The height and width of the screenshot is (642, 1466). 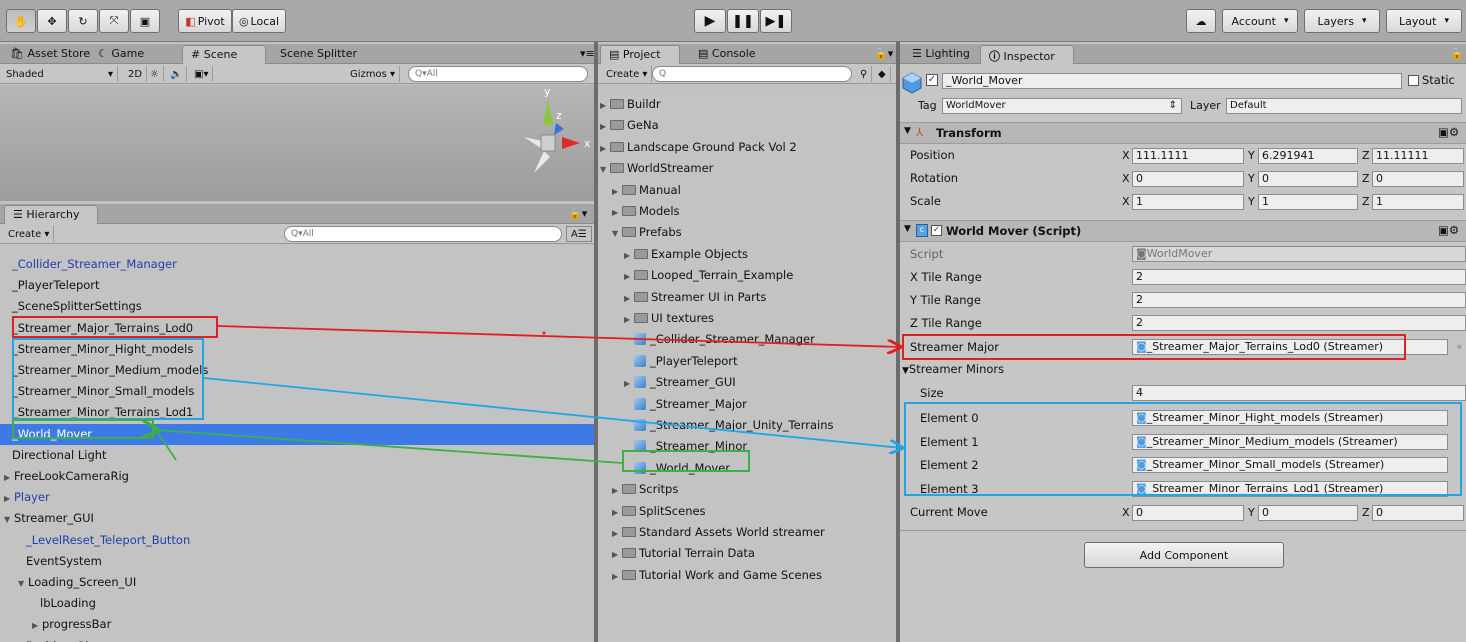 What do you see at coordinates (389, 447) in the screenshot?
I see `arrow-worldmover` at bounding box center [389, 447].